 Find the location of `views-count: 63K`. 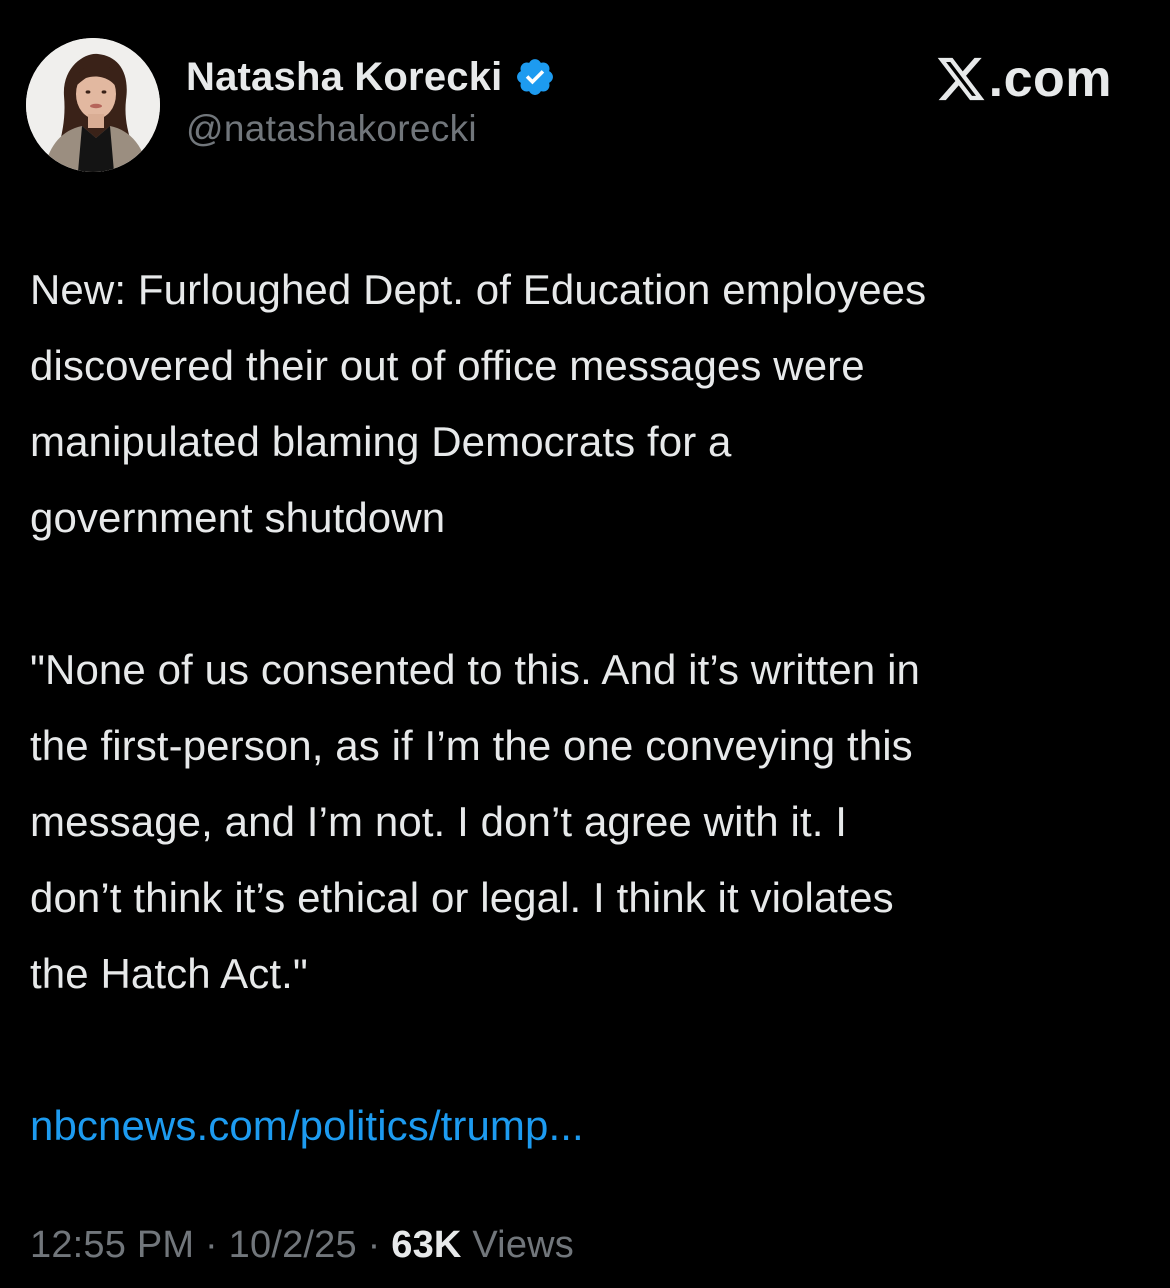

views-count: 63K is located at coordinates (426, 1245).